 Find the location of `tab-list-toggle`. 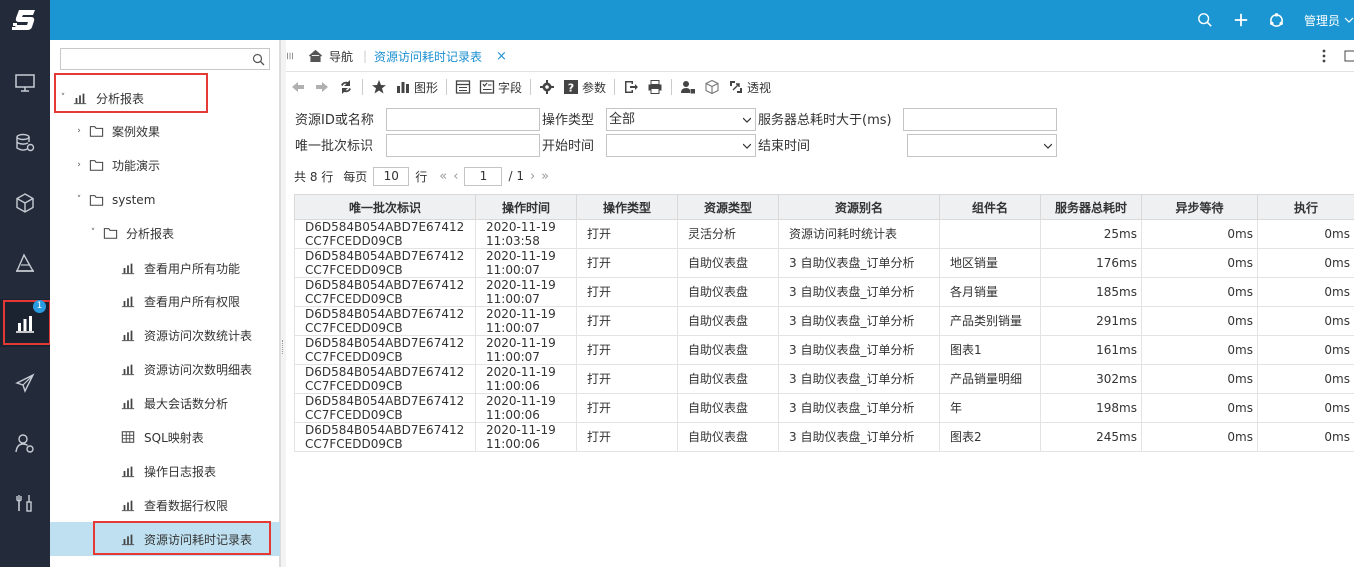

tab-list-toggle is located at coordinates (290, 56).